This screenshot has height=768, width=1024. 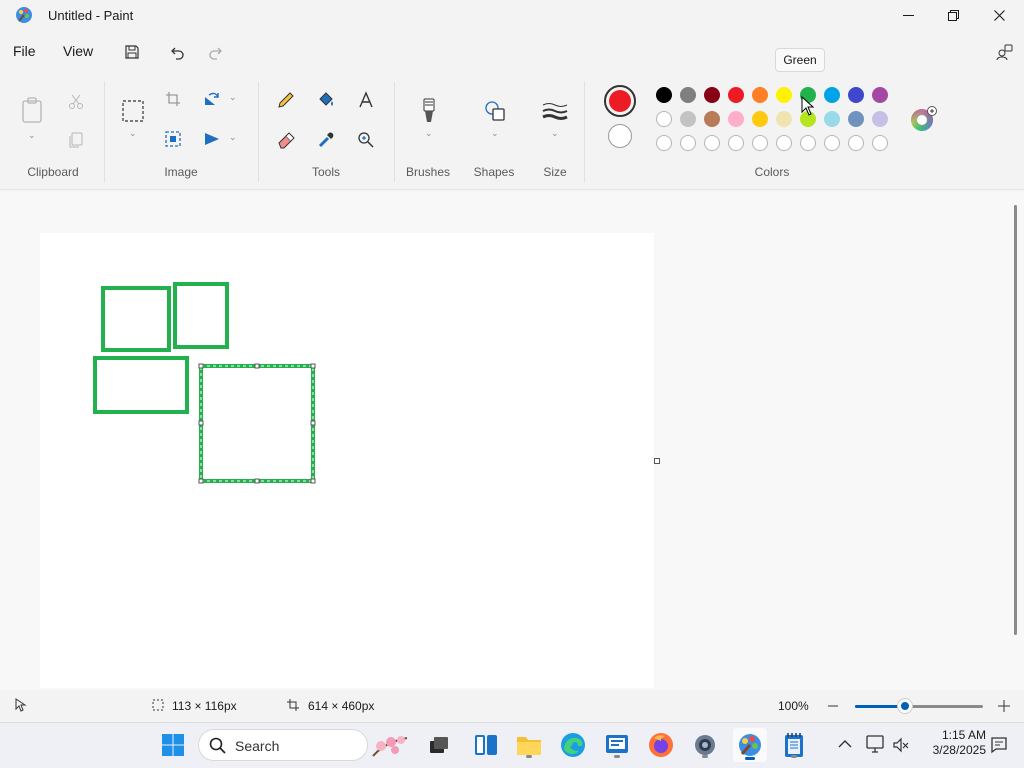 What do you see at coordinates (794, 745) in the screenshot?
I see `notepad-button` at bounding box center [794, 745].